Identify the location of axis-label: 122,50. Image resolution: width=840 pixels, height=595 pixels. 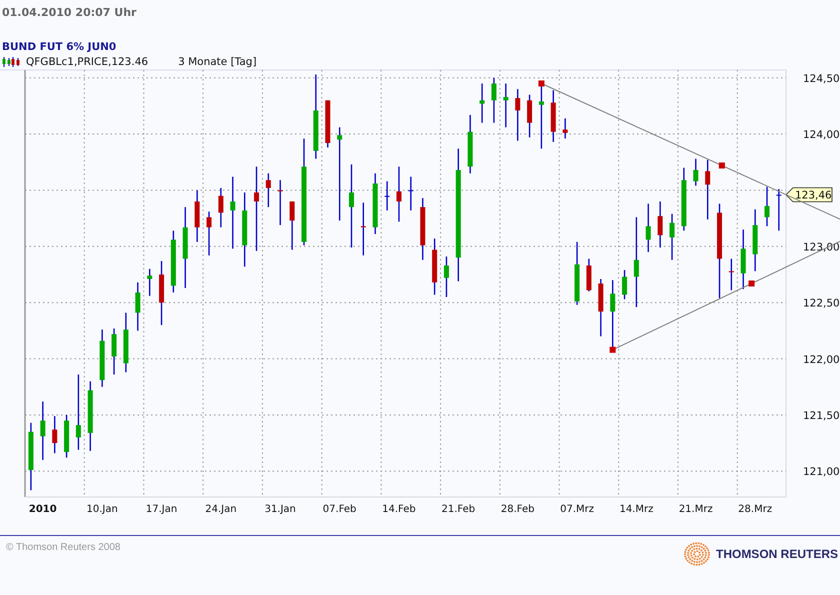
(821, 304).